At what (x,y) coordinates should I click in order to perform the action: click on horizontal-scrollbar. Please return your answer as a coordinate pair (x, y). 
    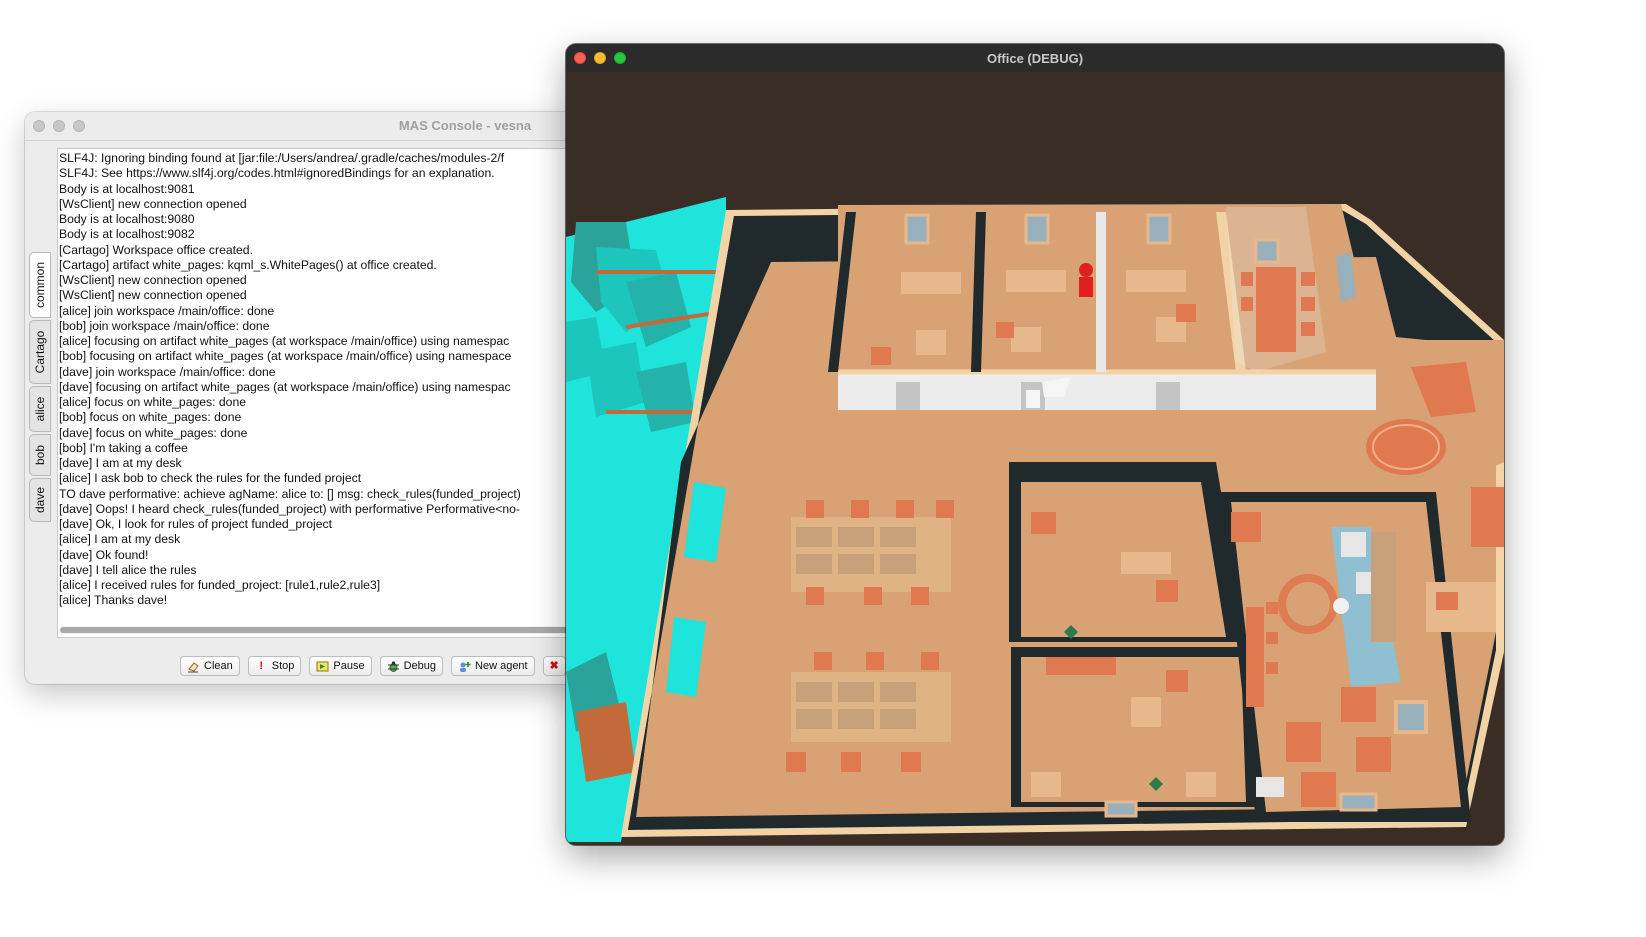
    Looking at the image, I should click on (332, 630).